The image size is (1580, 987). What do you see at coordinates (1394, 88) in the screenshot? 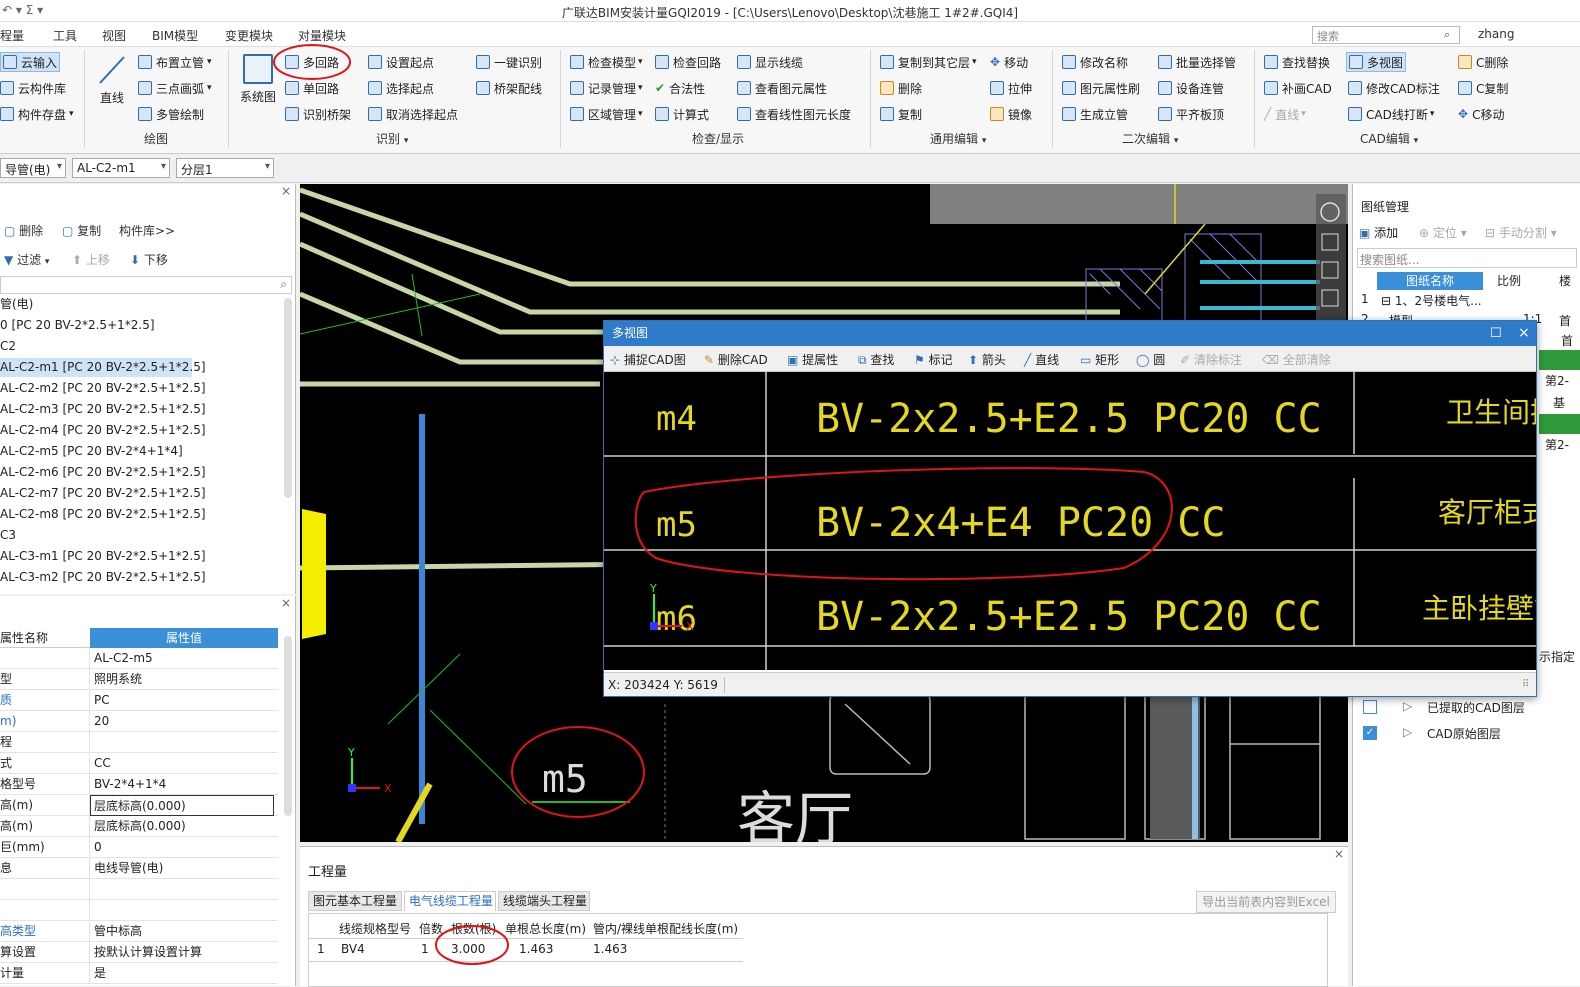
I see `modify-cad-label-button: 修改CAD标注` at bounding box center [1394, 88].